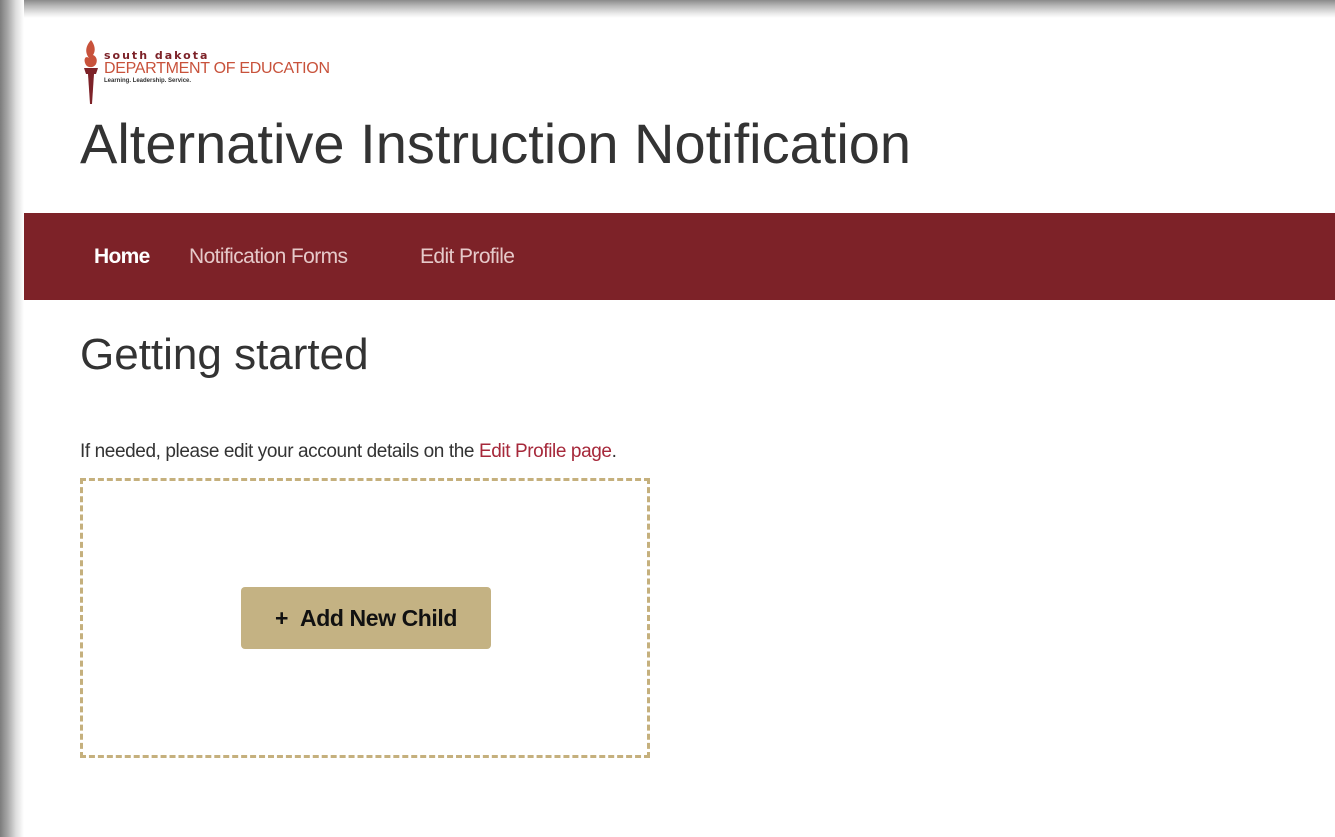 Image resolution: width=1335 pixels, height=837 pixels. Describe the element at coordinates (496, 143) in the screenshot. I see `app-title: Alternative Instruction Notification` at that location.